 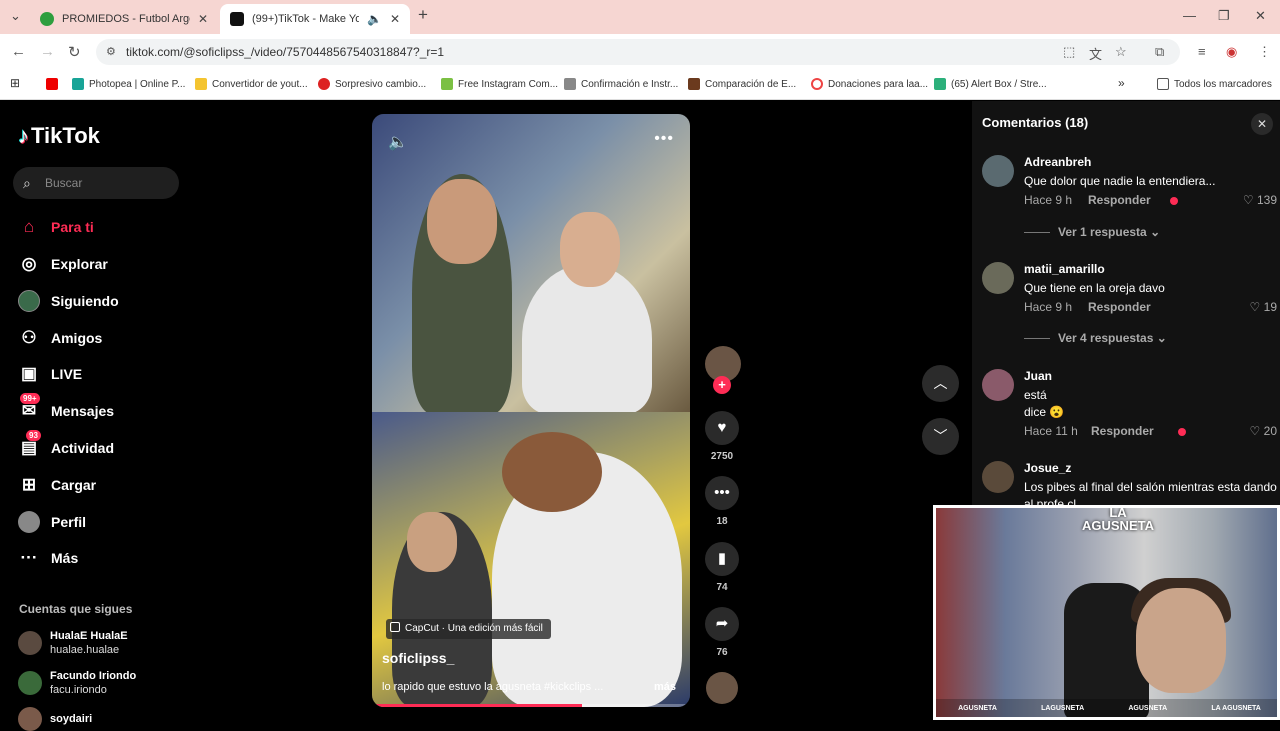 What do you see at coordinates (1236, 708) in the screenshot?
I see `youtube-handle: LA AGUSNETA` at bounding box center [1236, 708].